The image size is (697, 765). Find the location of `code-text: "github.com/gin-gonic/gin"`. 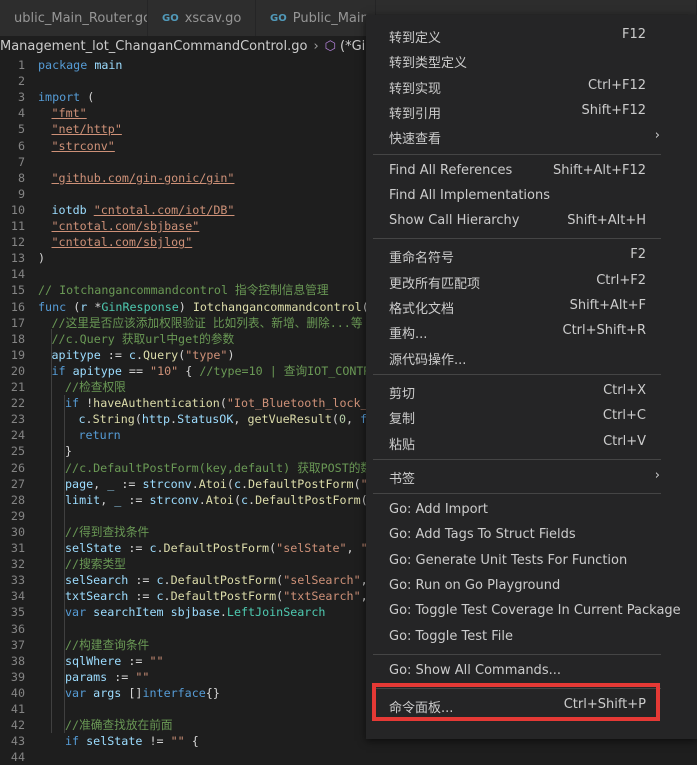

code-text: "github.com/gin-gonic/gin" is located at coordinates (143, 177).